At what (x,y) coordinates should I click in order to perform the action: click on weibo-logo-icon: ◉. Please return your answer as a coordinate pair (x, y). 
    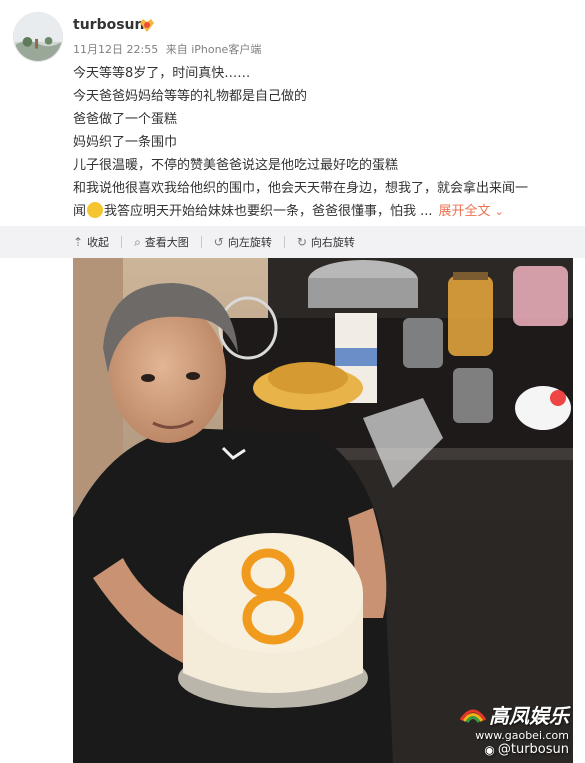
    Looking at the image, I should click on (489, 749).